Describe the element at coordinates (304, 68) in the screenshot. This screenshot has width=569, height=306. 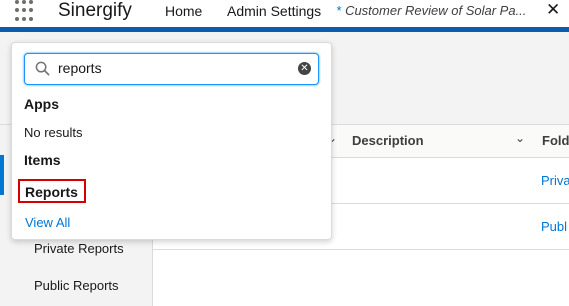
I see `clear-search-icon: ✕` at that location.